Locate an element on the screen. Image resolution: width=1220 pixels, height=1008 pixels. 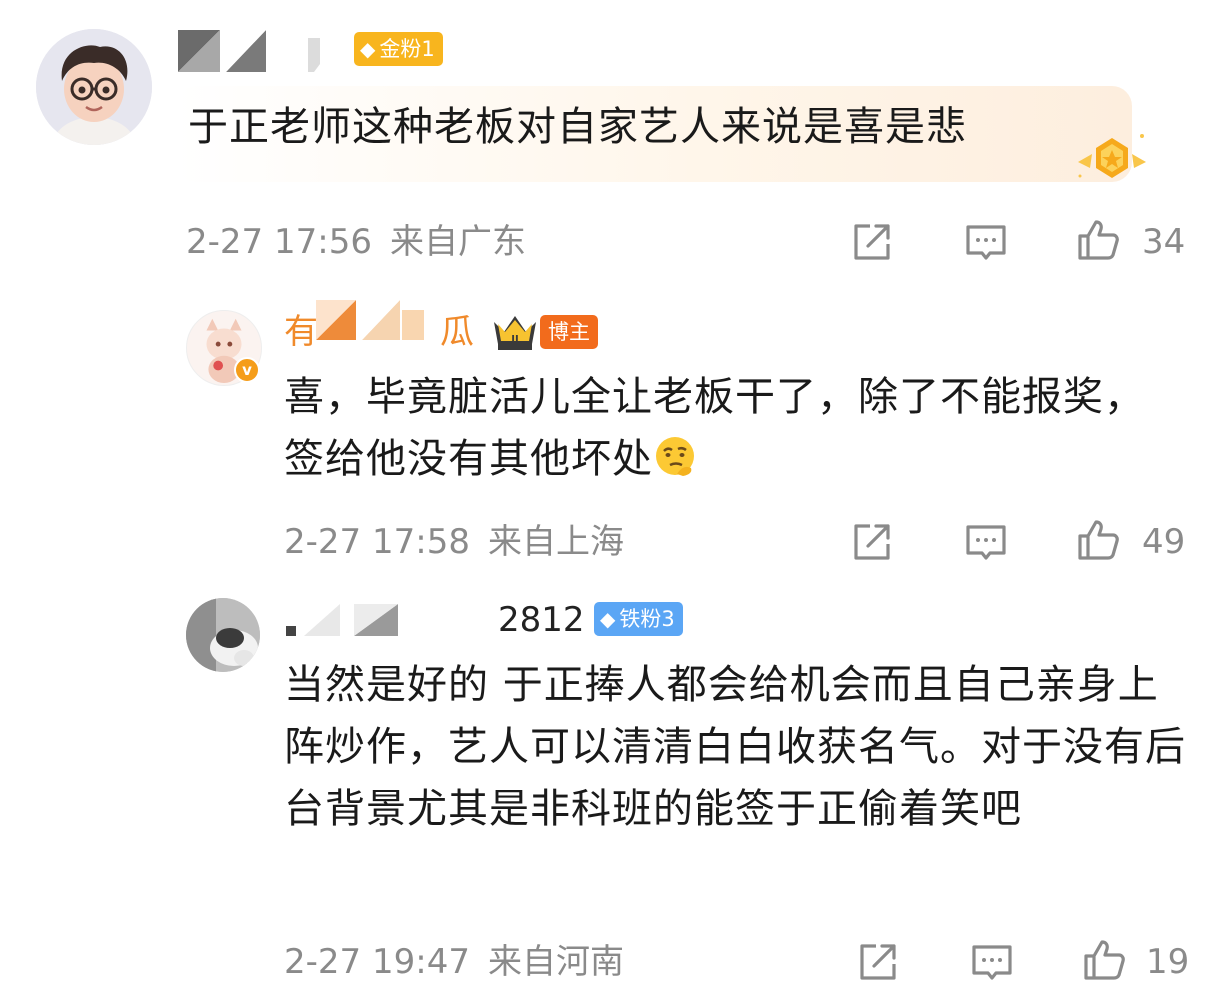
iron-fan-badge: ◆ 铁粉3 is located at coordinates (638, 619).